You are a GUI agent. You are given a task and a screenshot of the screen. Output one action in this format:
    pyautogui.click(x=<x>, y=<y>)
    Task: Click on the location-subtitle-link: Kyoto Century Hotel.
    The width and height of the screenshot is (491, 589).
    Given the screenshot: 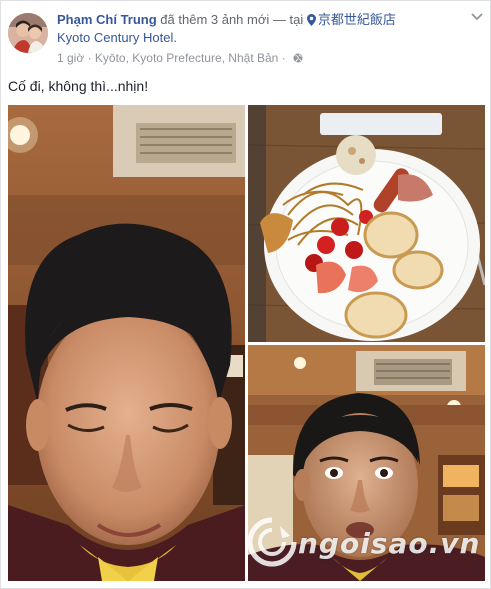 What is the action you would take?
    pyautogui.click(x=257, y=38)
    